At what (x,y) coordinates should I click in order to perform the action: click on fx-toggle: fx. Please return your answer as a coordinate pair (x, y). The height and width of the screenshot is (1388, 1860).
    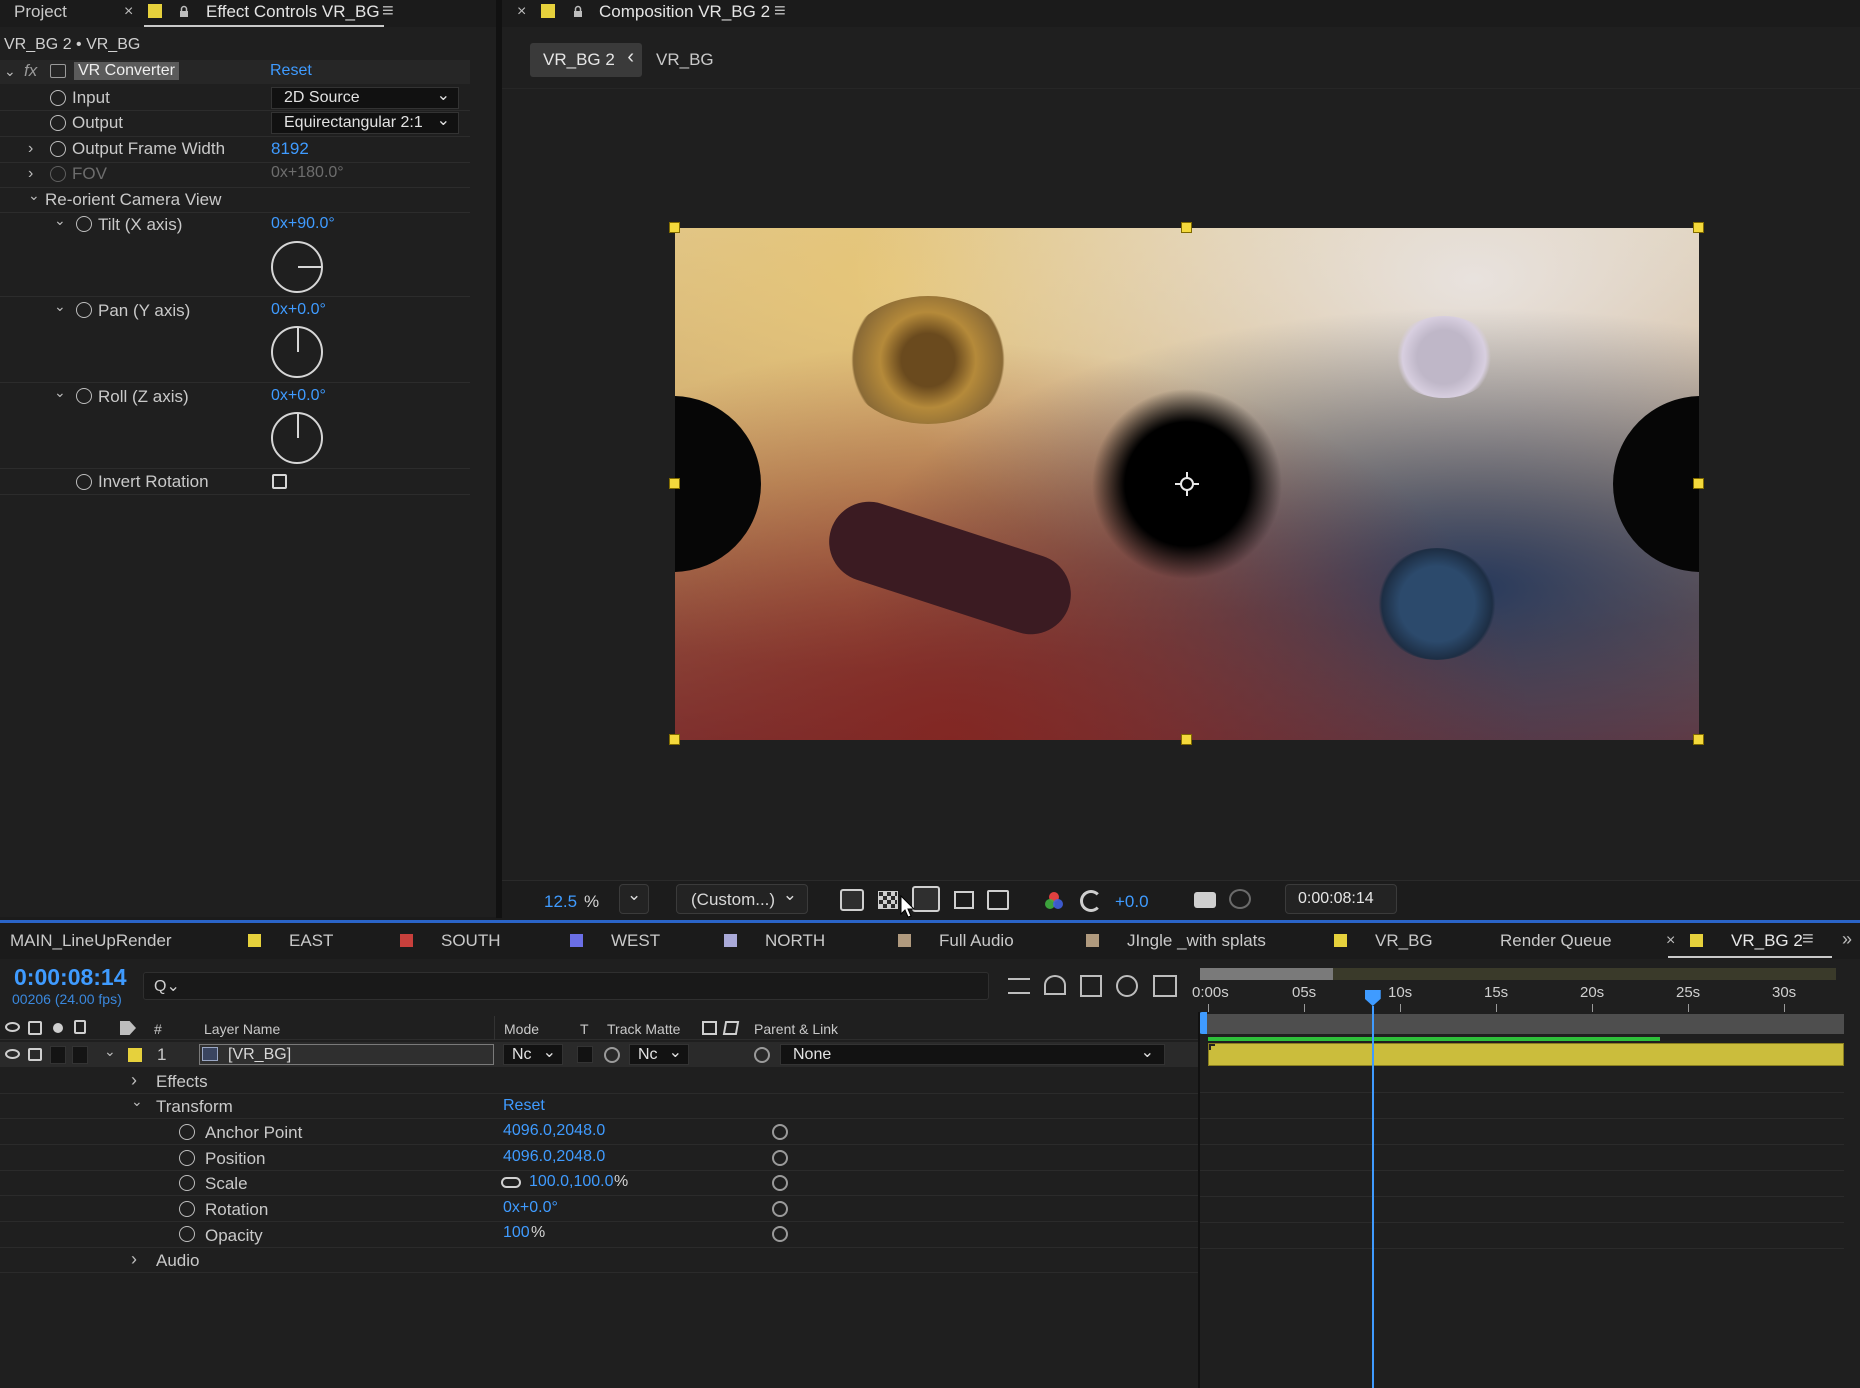
    Looking at the image, I should click on (30, 71).